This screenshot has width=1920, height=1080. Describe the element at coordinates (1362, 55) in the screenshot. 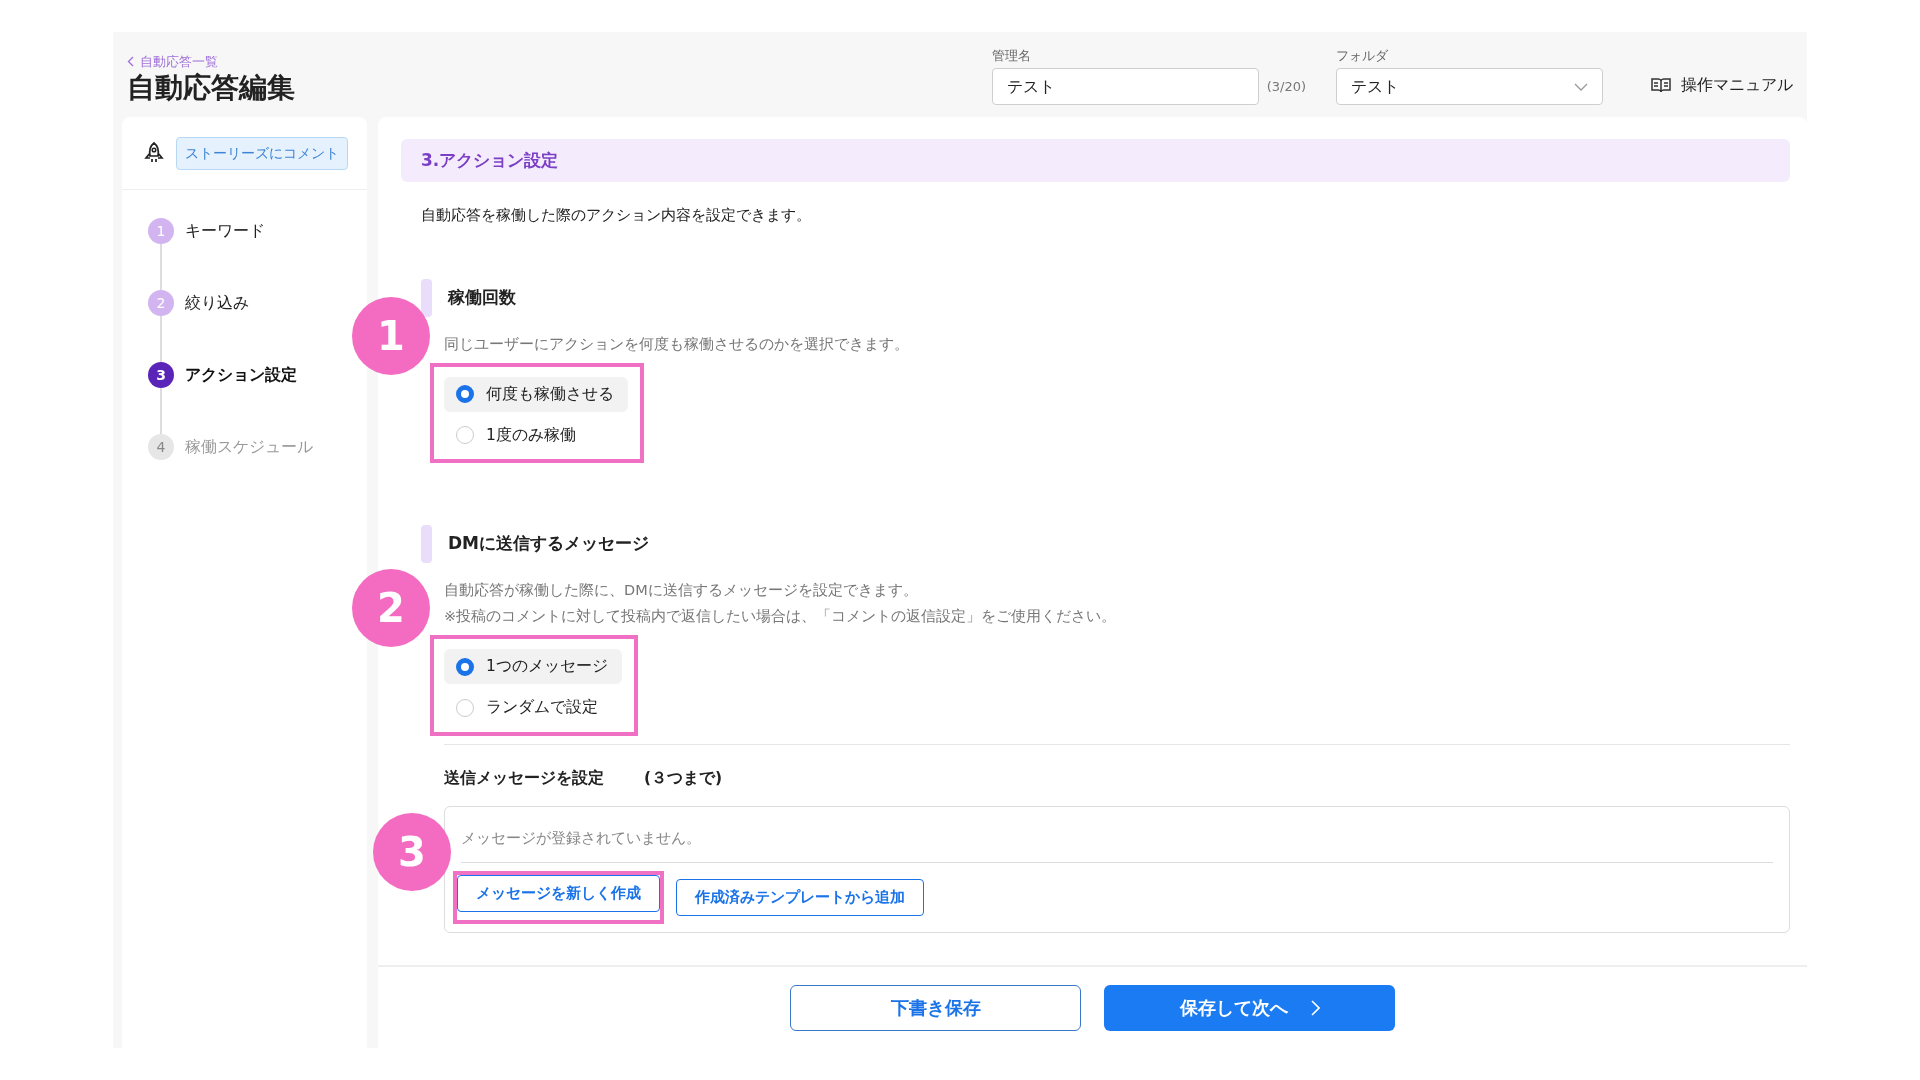

I see `field-label: フォルダ` at that location.